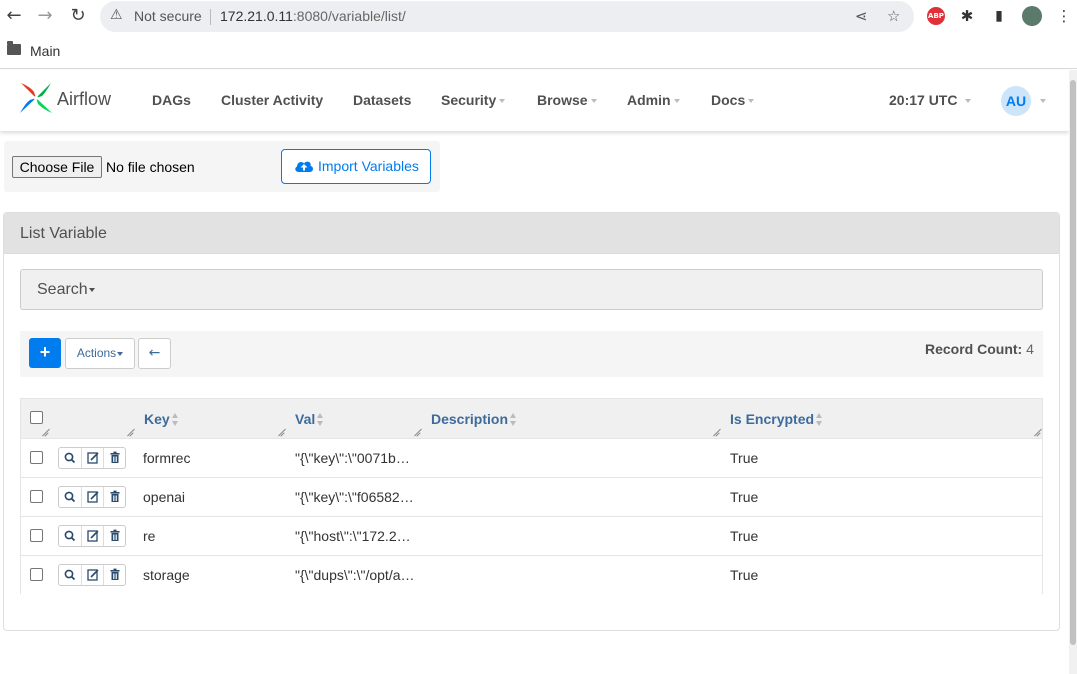  Describe the element at coordinates (349, 16) in the screenshot. I see `url-path: :8080/variable/list/` at that location.